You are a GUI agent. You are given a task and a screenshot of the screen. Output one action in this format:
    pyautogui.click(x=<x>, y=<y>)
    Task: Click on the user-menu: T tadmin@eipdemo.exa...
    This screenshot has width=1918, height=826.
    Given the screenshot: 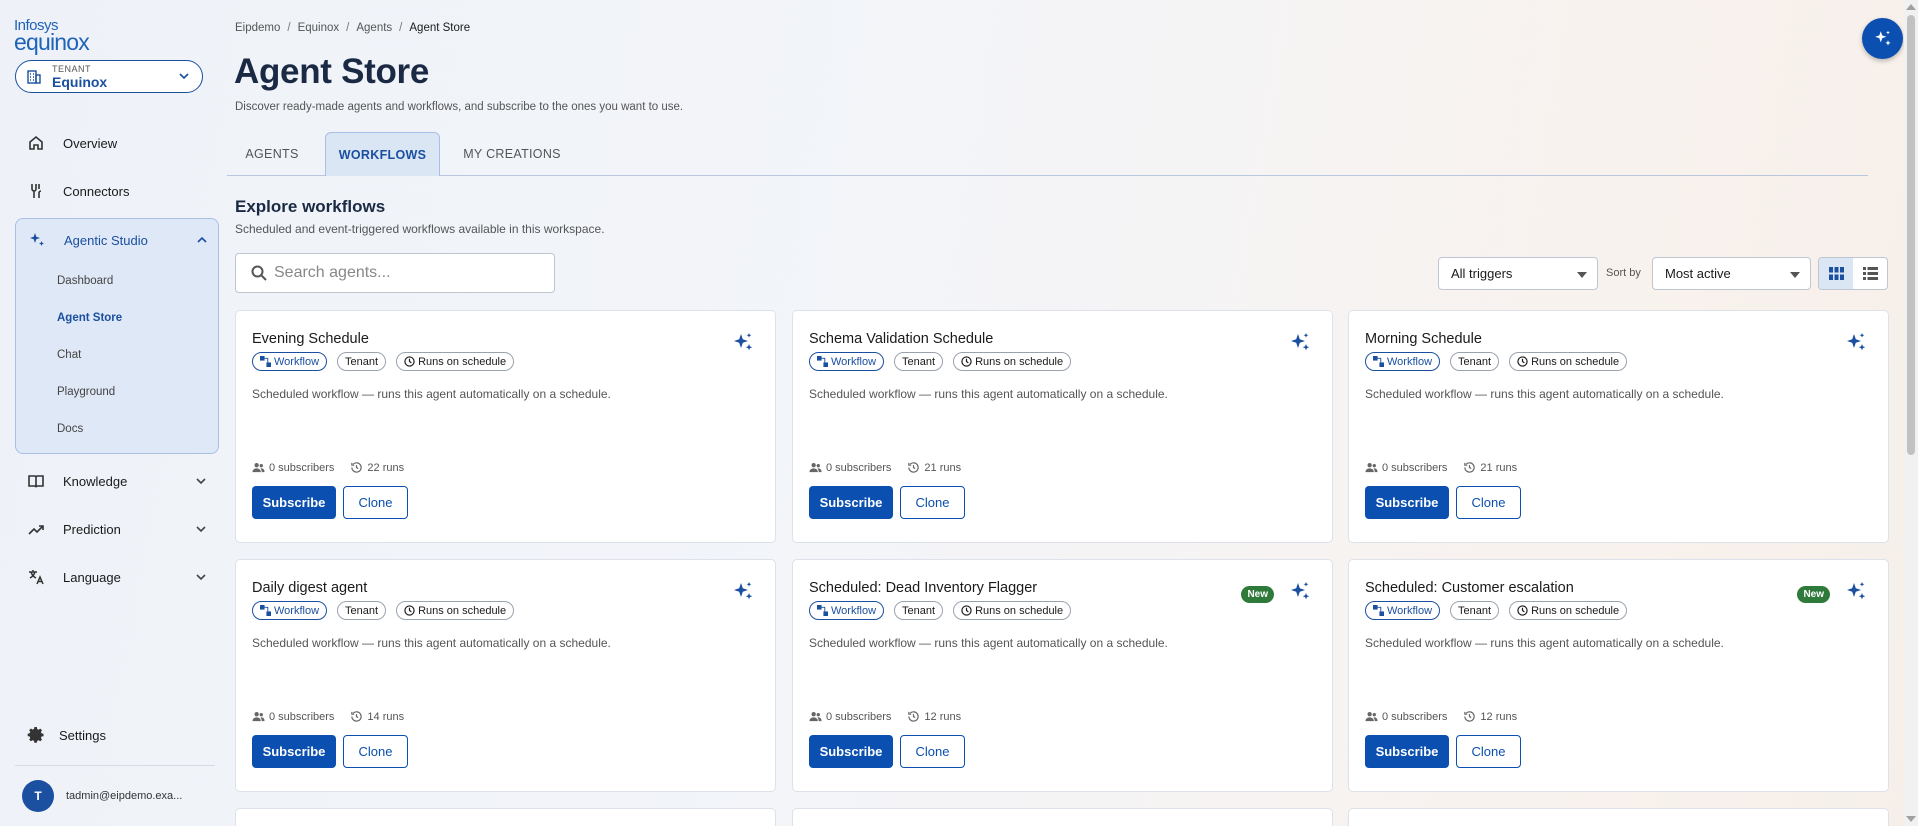 What is the action you would take?
    pyautogui.click(x=102, y=796)
    